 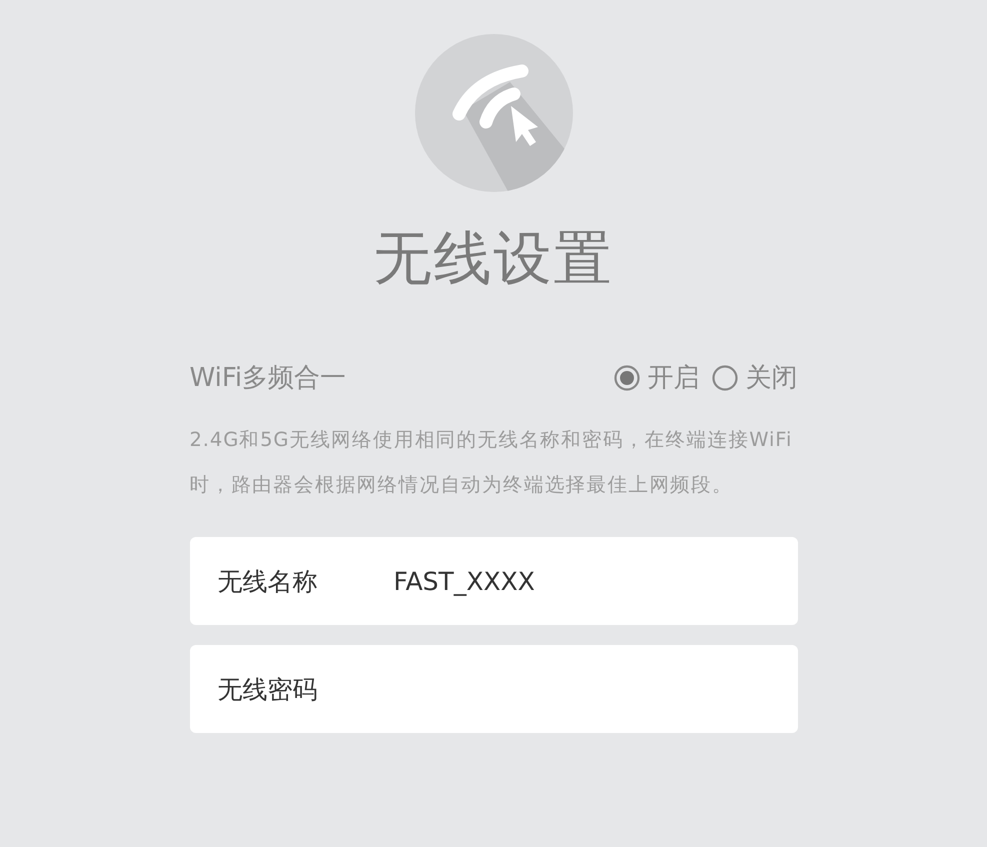 I want to click on input-field: FAST_XXXX, so click(x=581, y=581).